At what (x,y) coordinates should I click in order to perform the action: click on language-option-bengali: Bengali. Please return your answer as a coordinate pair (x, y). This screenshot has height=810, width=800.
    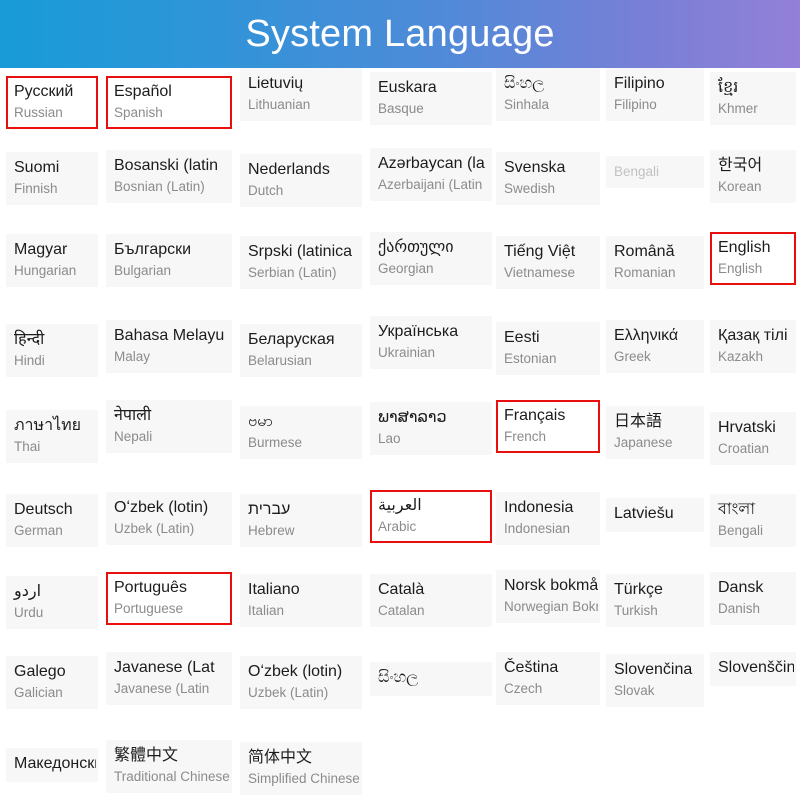
    Looking at the image, I should click on (655, 172).